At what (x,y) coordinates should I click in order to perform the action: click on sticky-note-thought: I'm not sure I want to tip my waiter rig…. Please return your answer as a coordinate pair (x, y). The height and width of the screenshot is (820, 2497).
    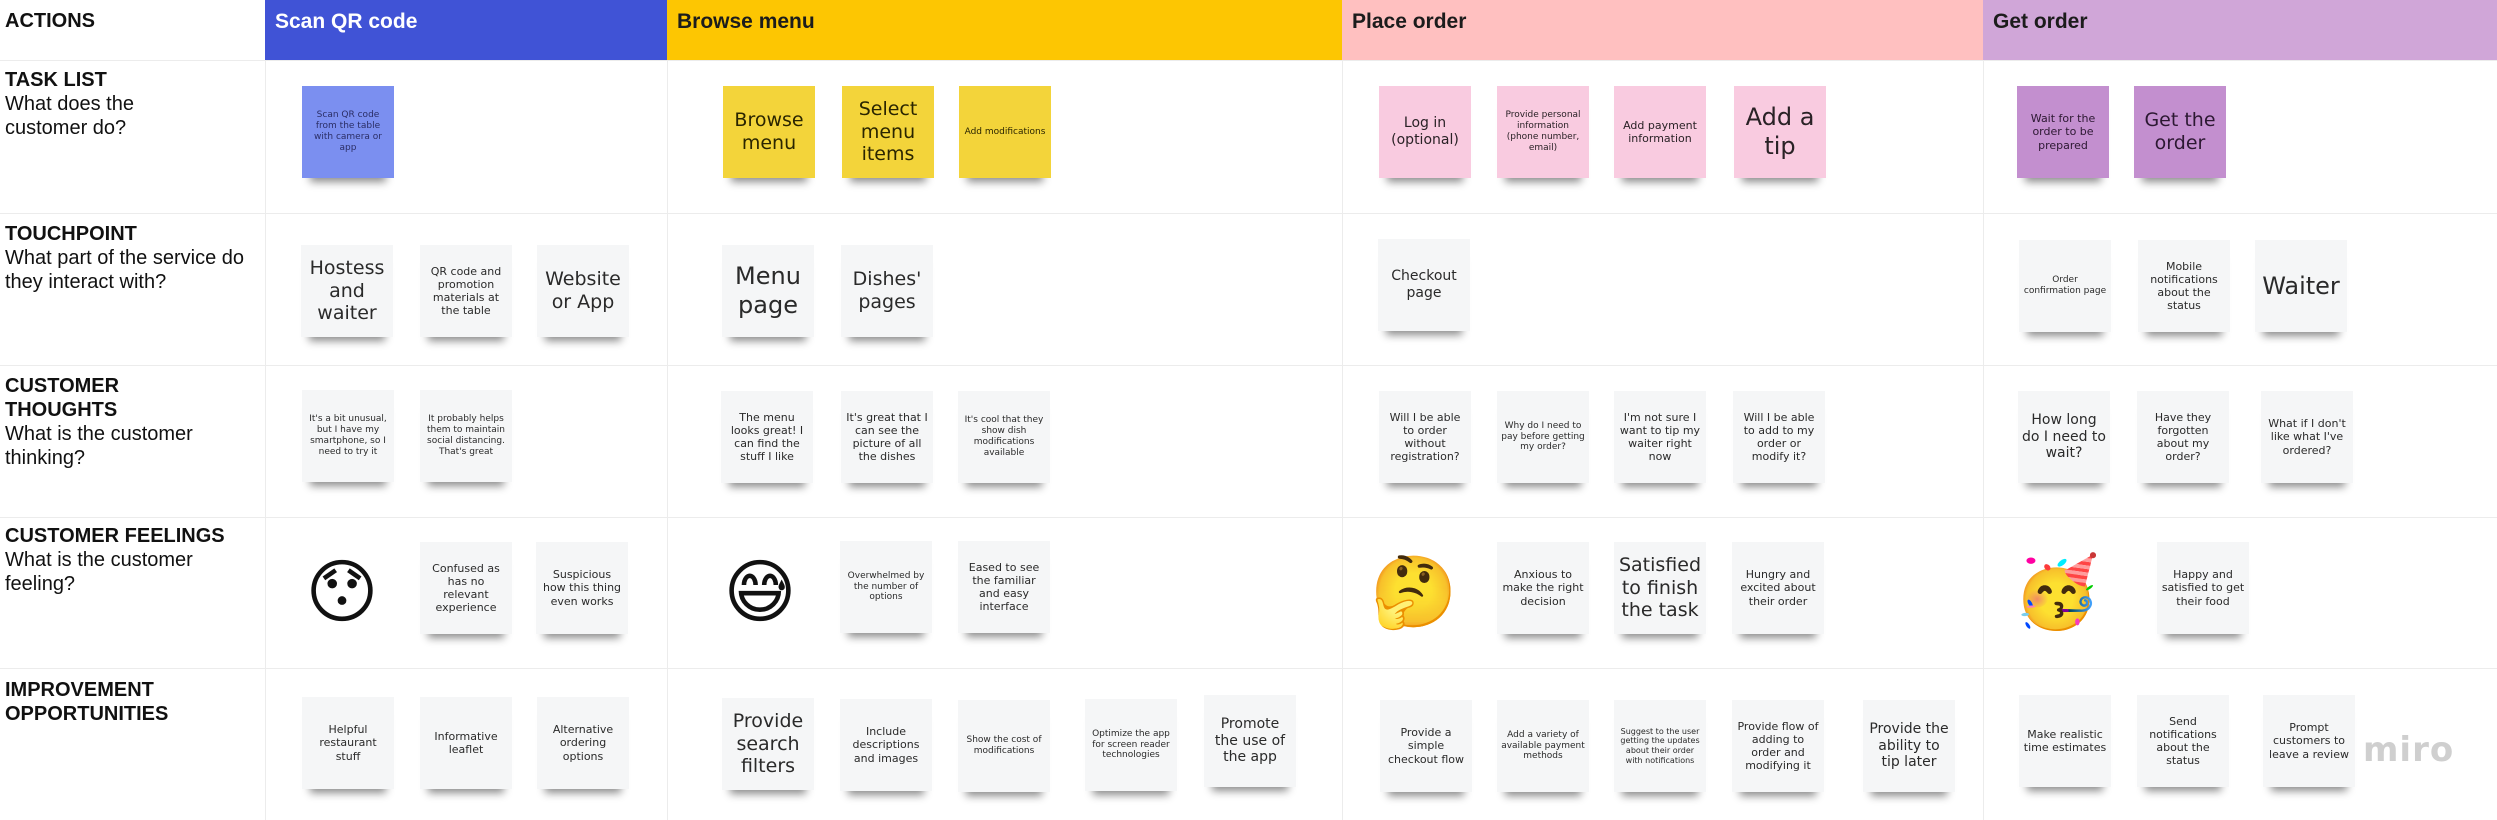
    Looking at the image, I should click on (1660, 437).